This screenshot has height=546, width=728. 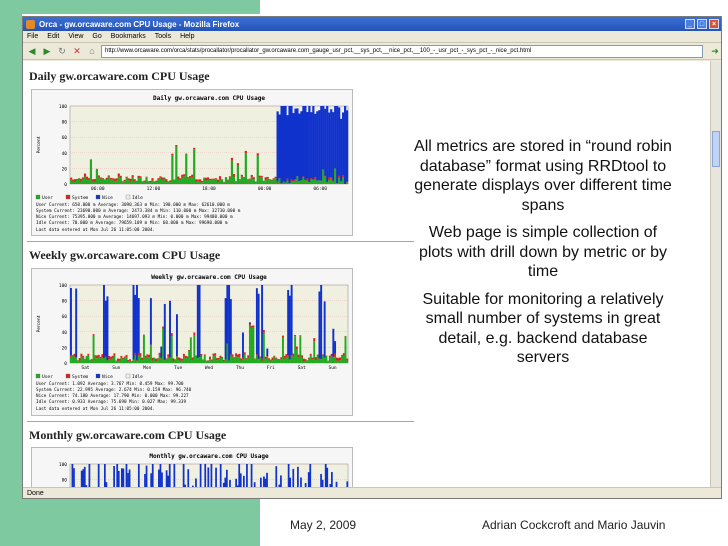 What do you see at coordinates (32, 51) in the screenshot?
I see `back-icon: ◀` at bounding box center [32, 51].